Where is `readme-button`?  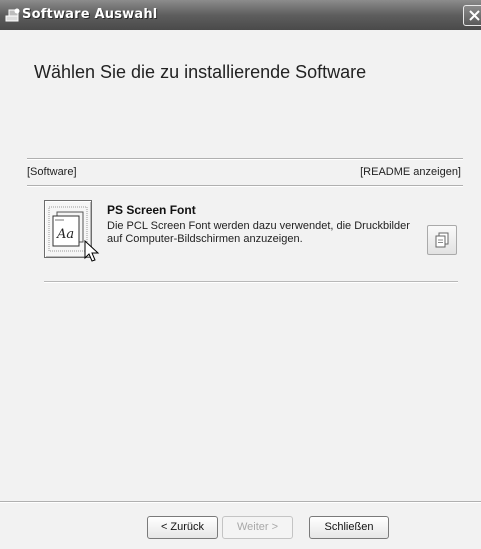
readme-button is located at coordinates (442, 240).